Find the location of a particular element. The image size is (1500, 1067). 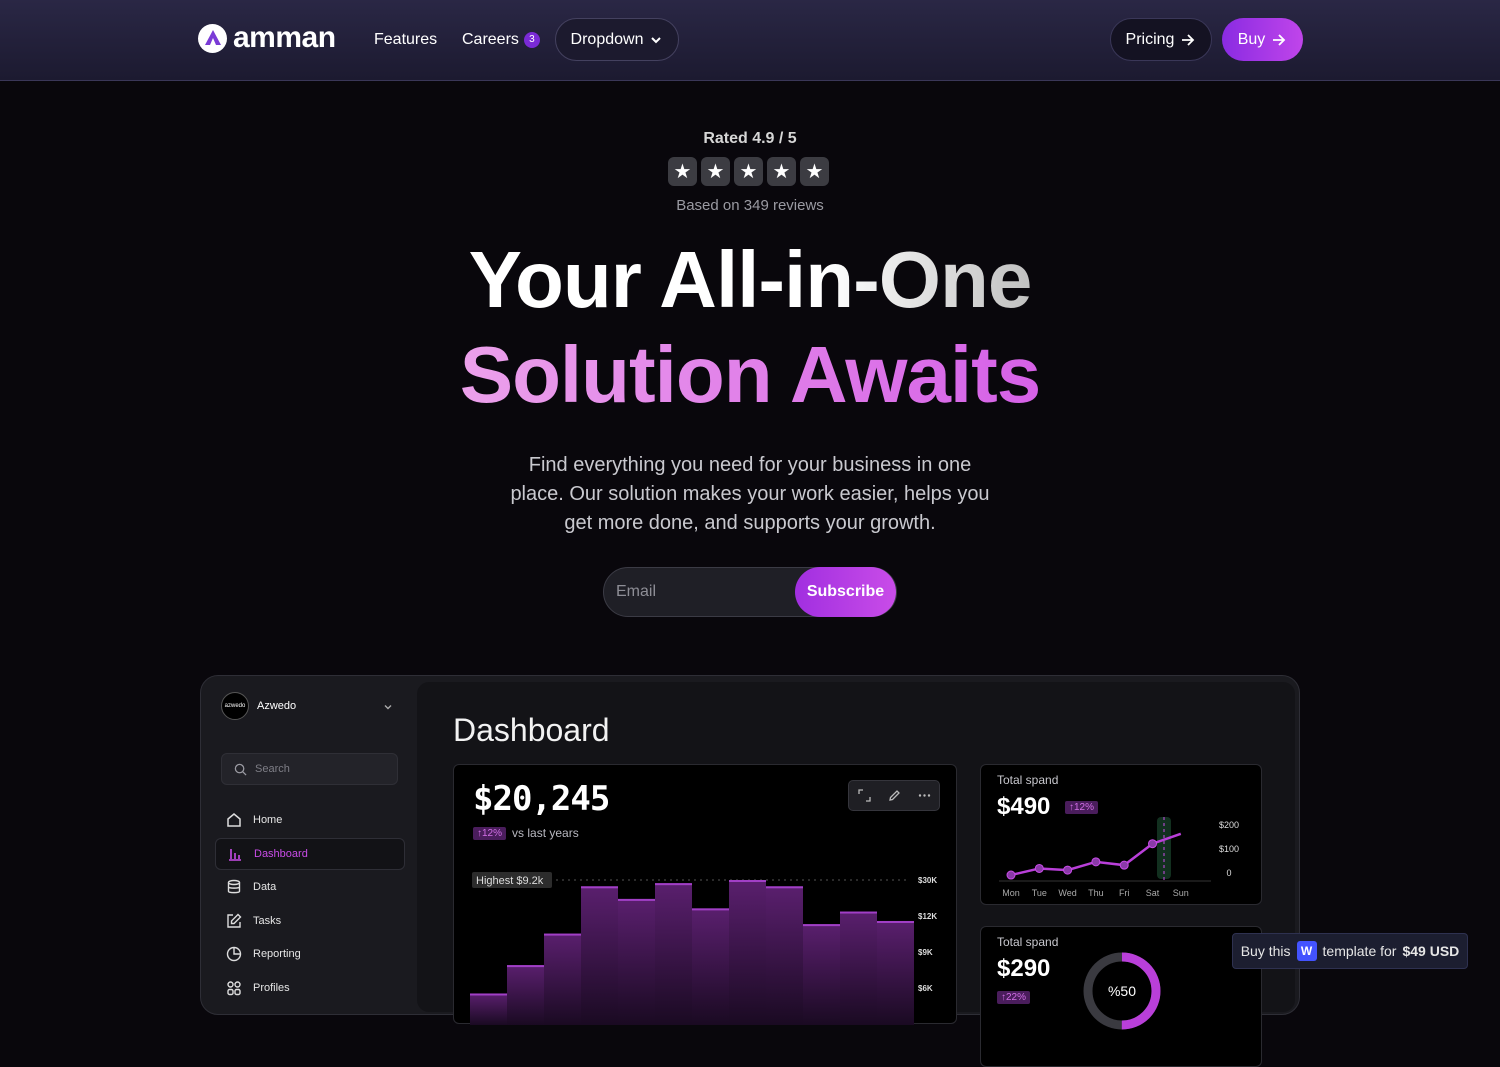

expand-icon is located at coordinates (864, 795).